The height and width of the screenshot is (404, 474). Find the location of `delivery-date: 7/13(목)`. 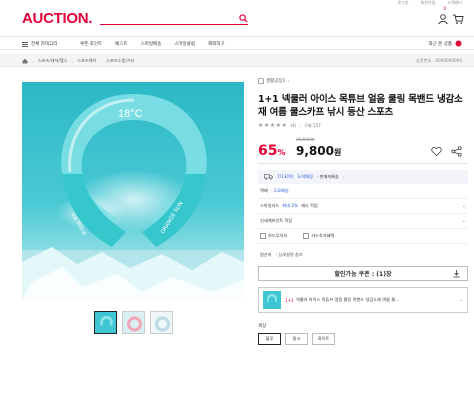

delivery-date: 7/13(목) is located at coordinates (285, 176).